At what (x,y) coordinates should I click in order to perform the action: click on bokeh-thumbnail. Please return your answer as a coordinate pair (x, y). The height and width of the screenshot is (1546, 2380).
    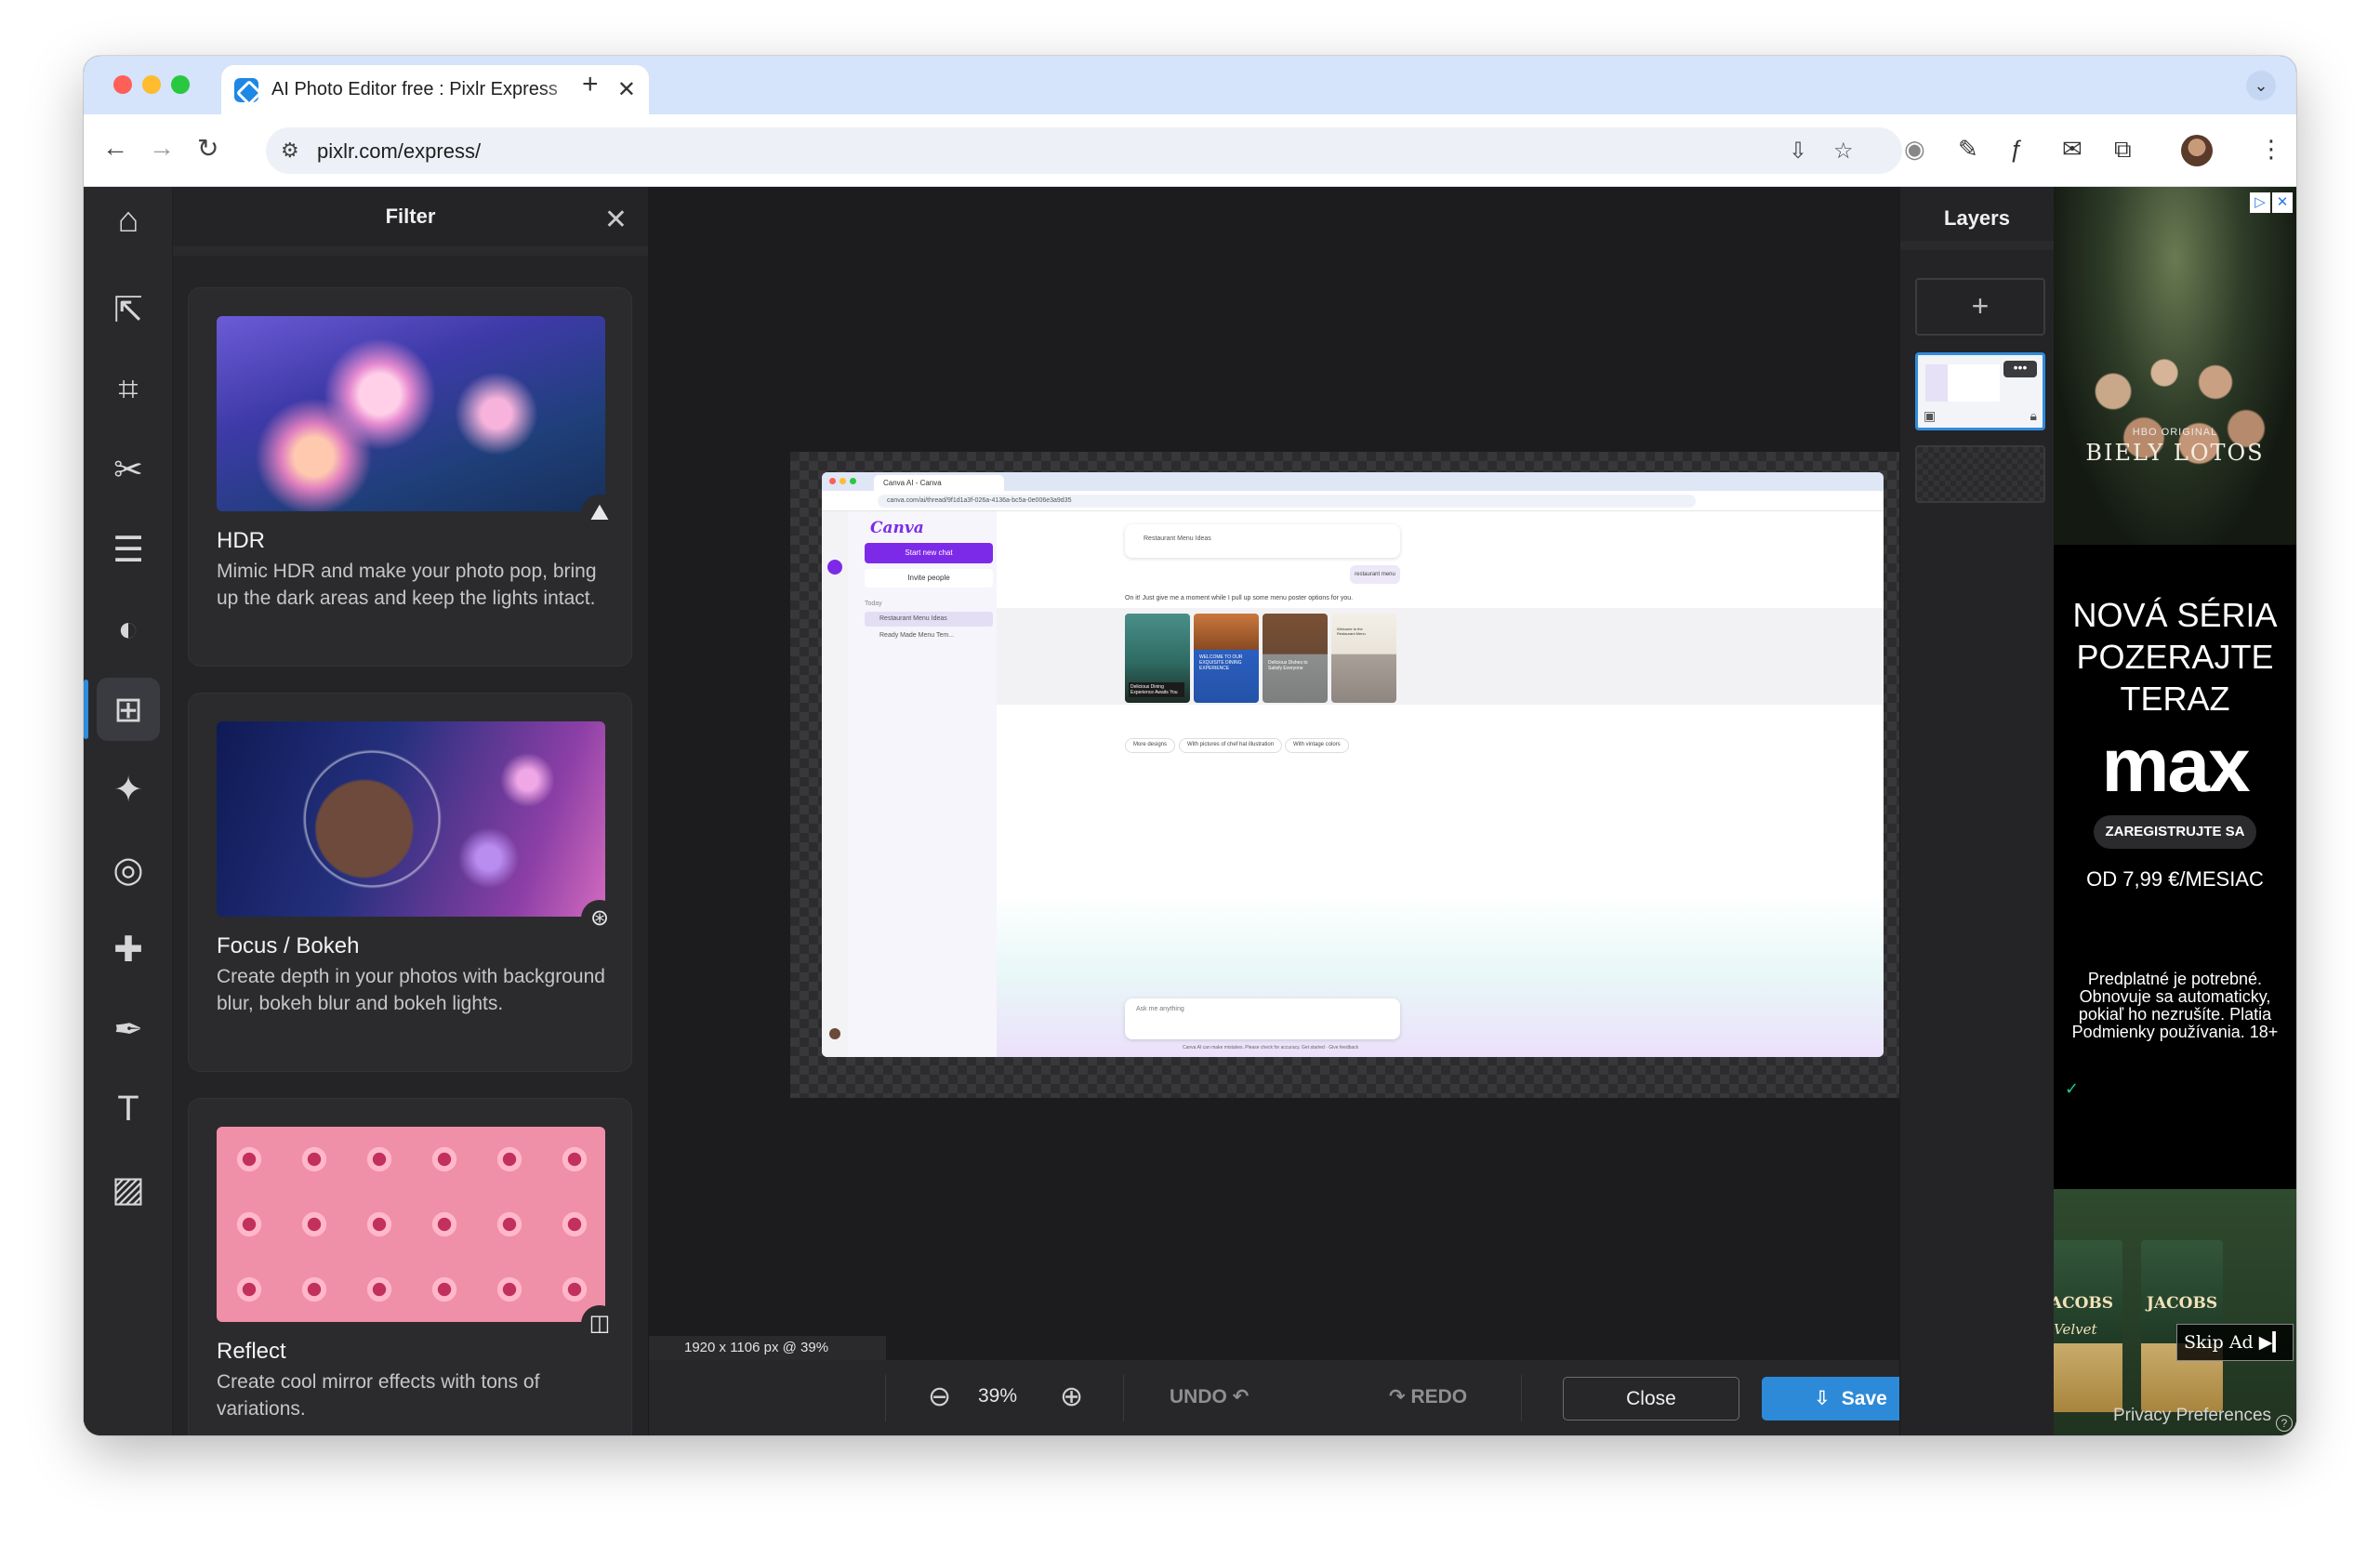
    Looking at the image, I should click on (411, 819).